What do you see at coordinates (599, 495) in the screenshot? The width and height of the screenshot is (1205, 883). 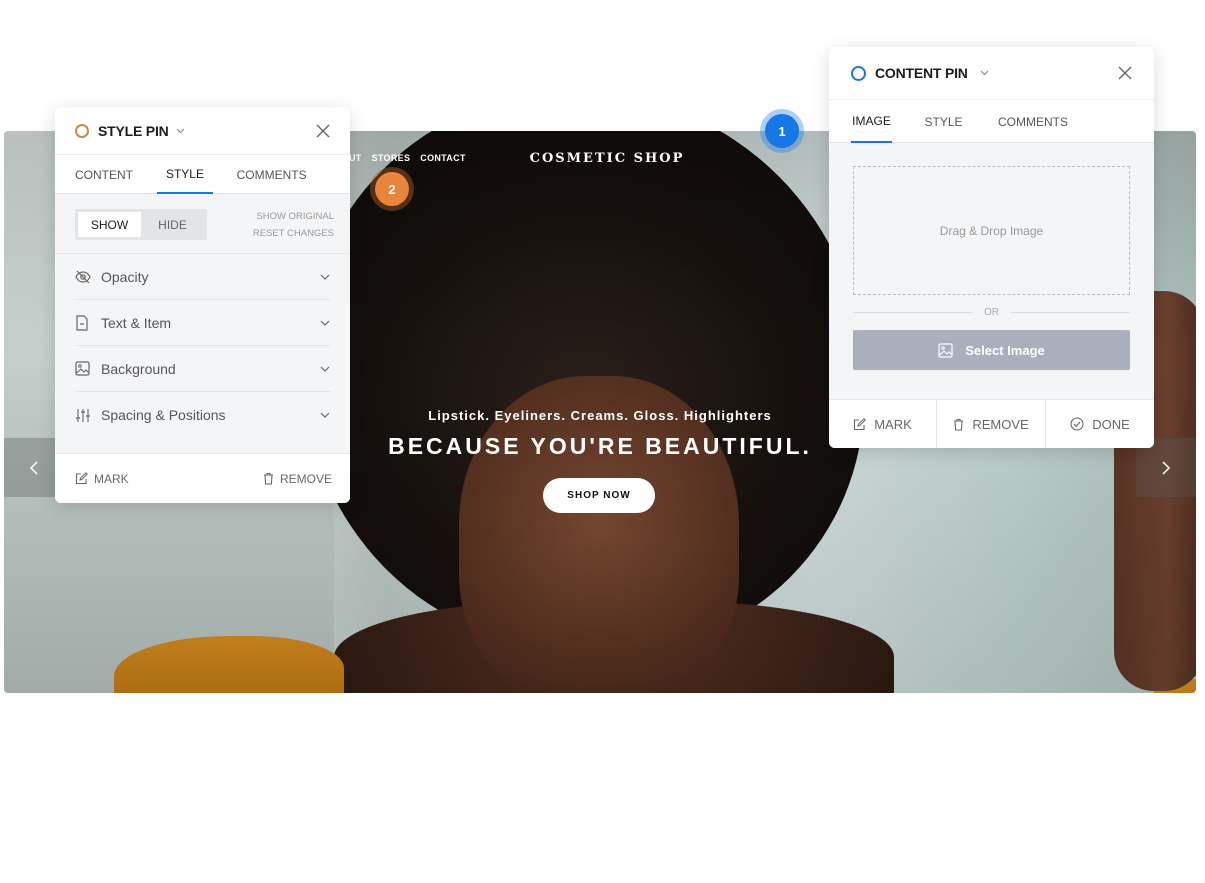 I see `shop-now-button: SHOP NOW` at bounding box center [599, 495].